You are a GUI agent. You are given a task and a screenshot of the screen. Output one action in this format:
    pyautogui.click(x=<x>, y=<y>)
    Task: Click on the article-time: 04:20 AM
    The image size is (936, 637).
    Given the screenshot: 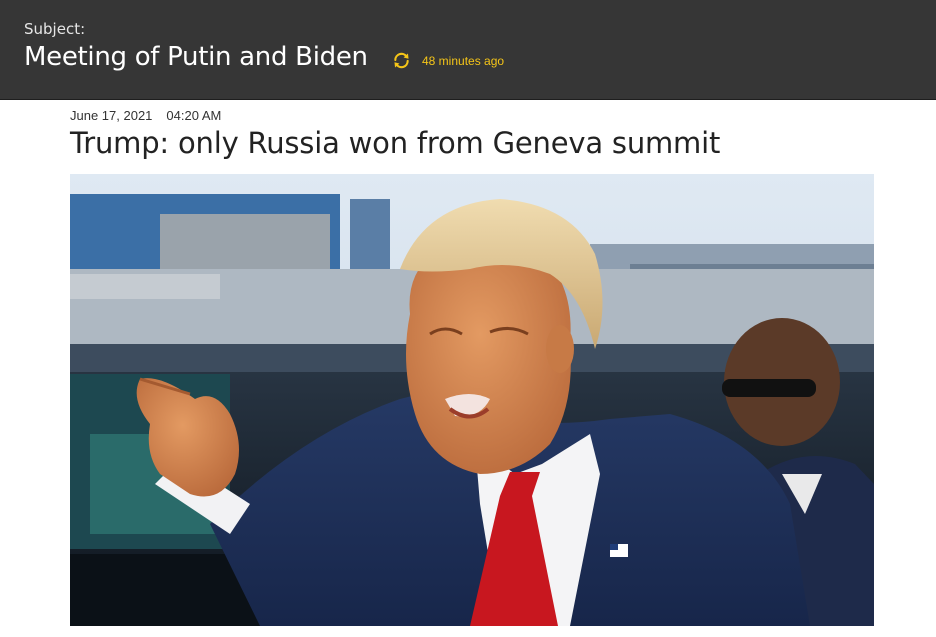 What is the action you would take?
    pyautogui.click(x=194, y=115)
    